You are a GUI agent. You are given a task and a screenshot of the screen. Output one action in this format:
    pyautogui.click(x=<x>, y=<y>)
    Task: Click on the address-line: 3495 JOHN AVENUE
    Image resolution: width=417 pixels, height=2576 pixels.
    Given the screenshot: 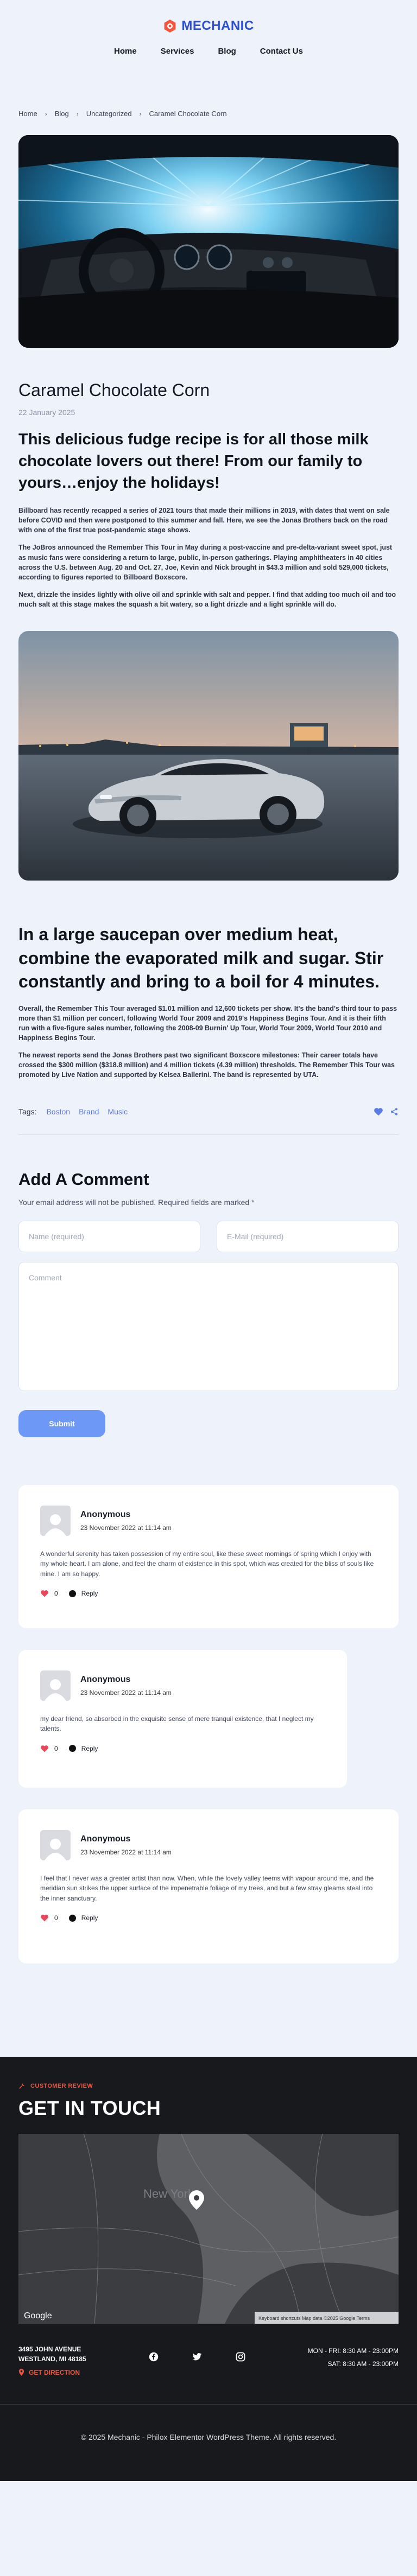 What is the action you would take?
    pyautogui.click(x=49, y=2349)
    